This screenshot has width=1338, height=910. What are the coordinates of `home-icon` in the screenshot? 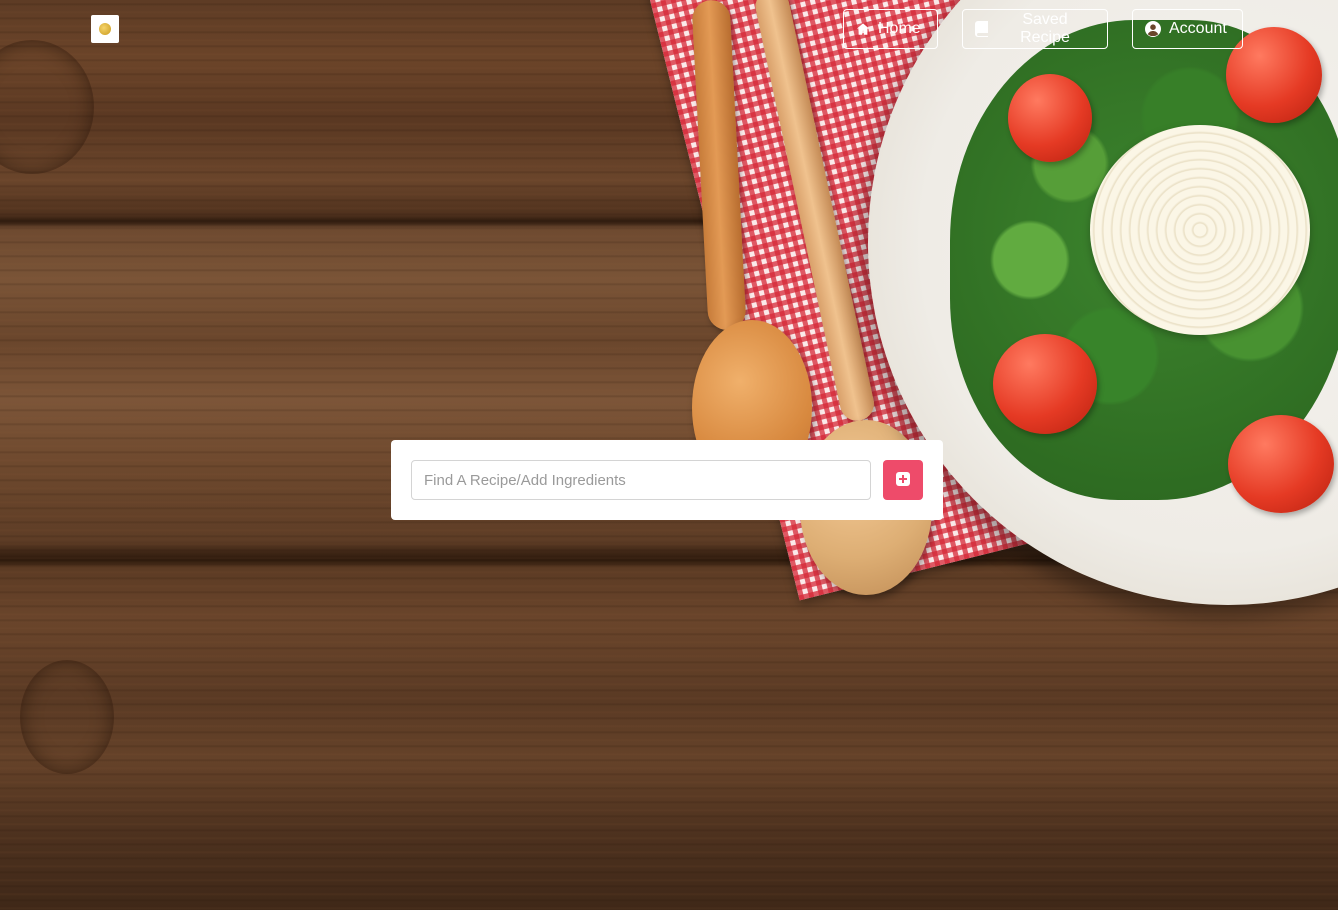 It's located at (863, 29).